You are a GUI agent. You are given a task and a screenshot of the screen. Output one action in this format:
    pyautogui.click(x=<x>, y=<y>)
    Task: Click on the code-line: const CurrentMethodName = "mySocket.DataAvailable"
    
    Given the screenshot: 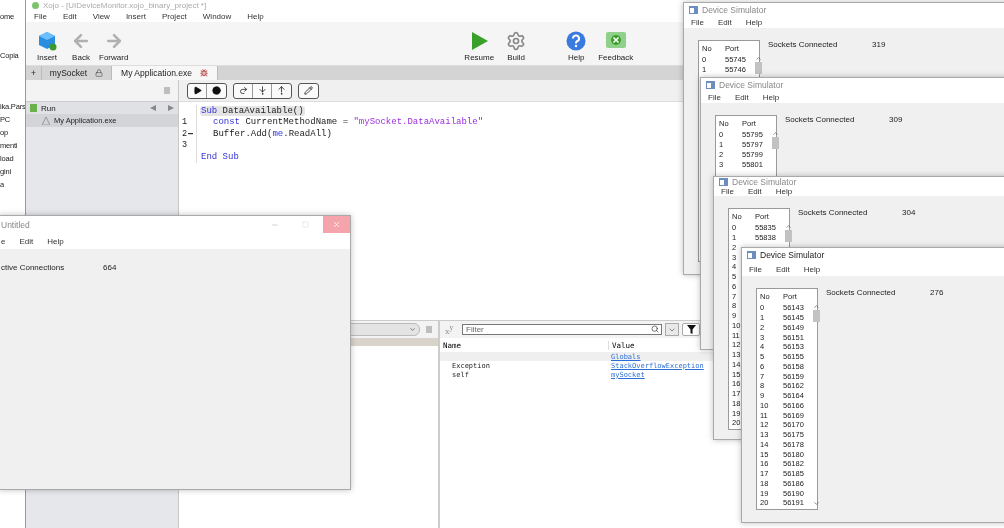 What is the action you would take?
    pyautogui.click(x=348, y=122)
    